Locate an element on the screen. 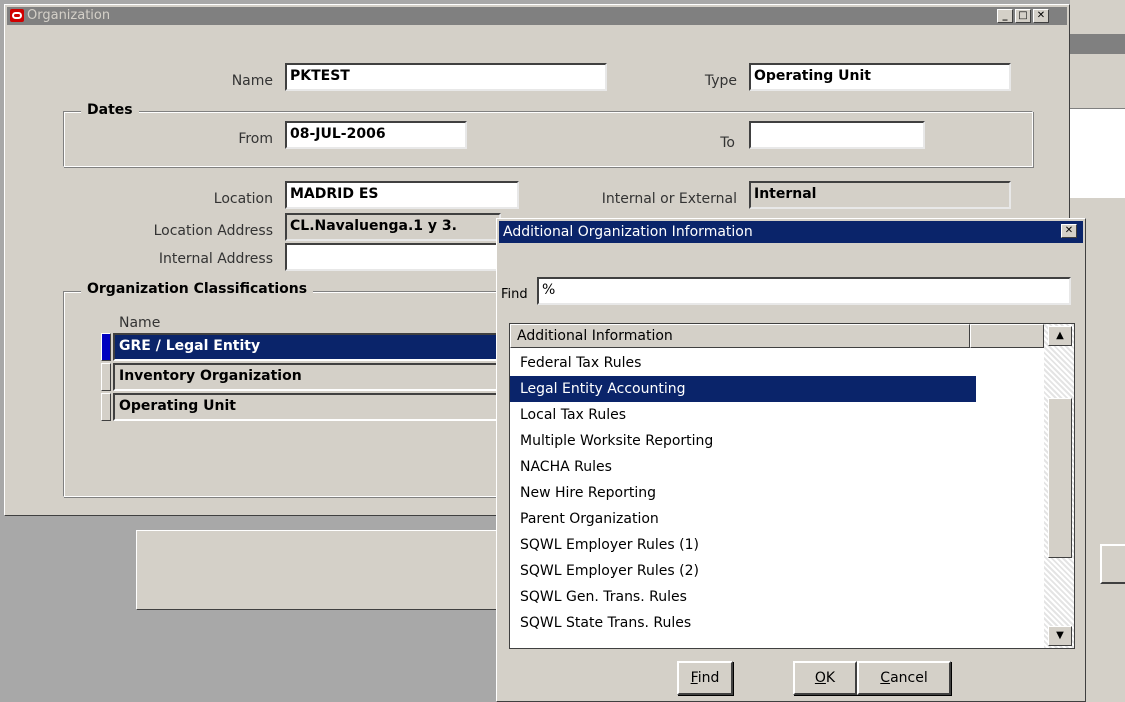 The width and height of the screenshot is (1125, 702). location-address-label: Location Address is located at coordinates (213, 231).